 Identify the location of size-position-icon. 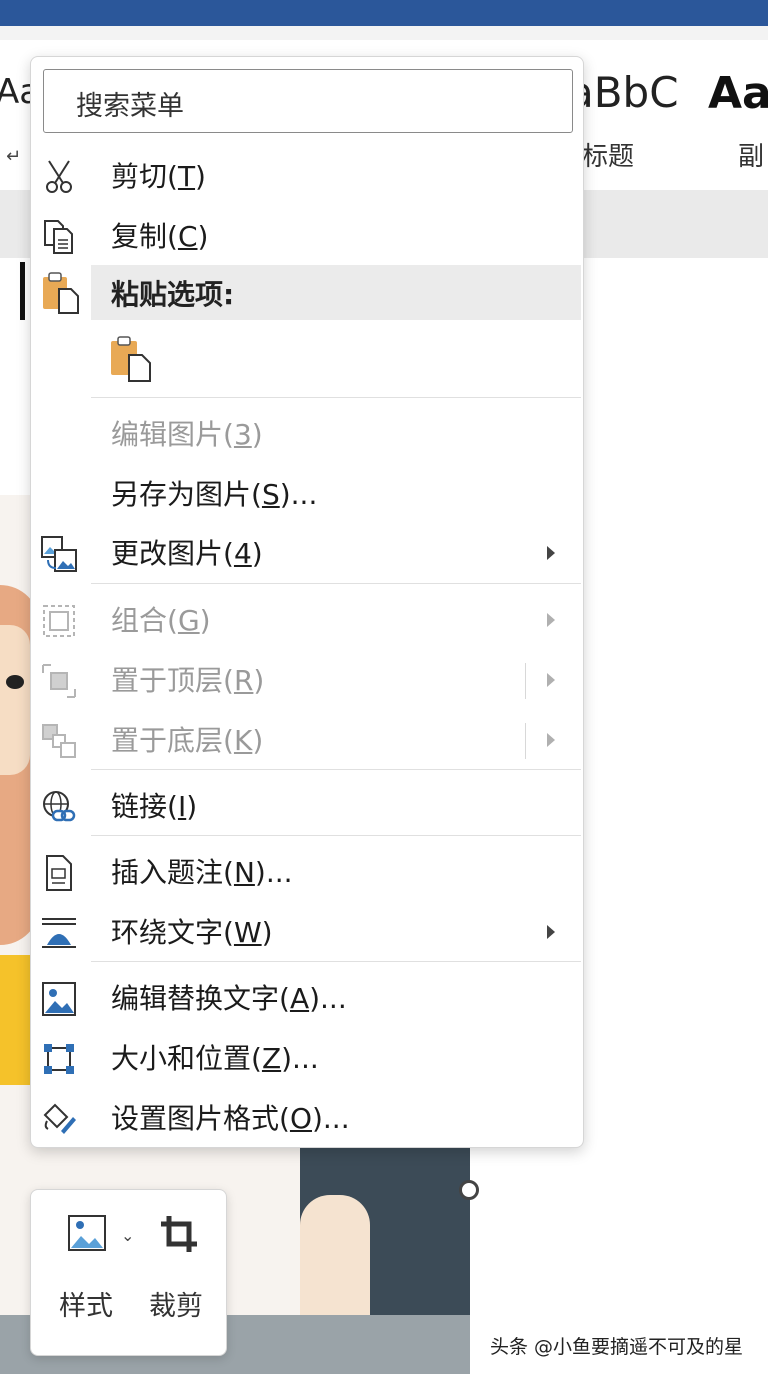
(59, 1059).